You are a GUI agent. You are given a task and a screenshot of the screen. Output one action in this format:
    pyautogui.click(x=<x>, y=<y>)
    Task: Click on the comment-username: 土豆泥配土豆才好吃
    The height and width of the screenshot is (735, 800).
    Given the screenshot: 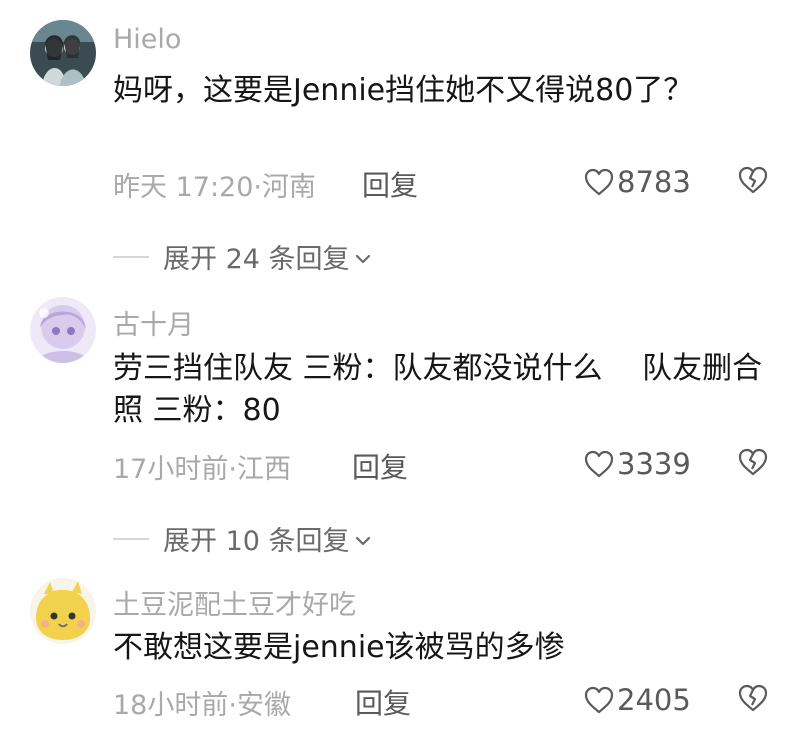 What is the action you would take?
    pyautogui.click(x=234, y=602)
    